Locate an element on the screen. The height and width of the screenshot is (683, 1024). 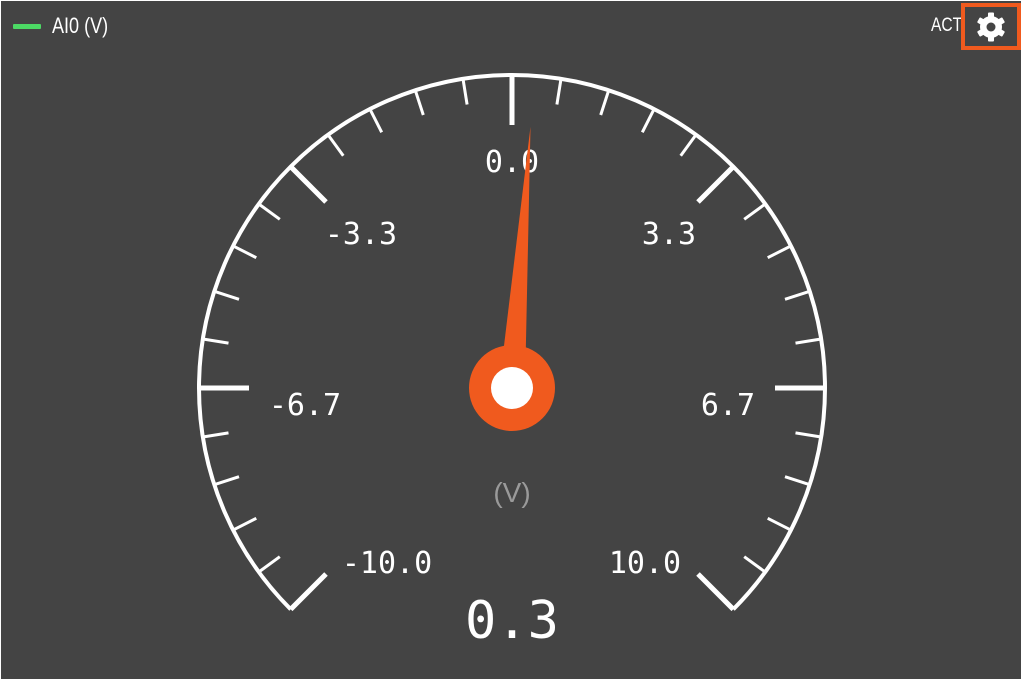
current-value: 0.3 is located at coordinates (512, 621).